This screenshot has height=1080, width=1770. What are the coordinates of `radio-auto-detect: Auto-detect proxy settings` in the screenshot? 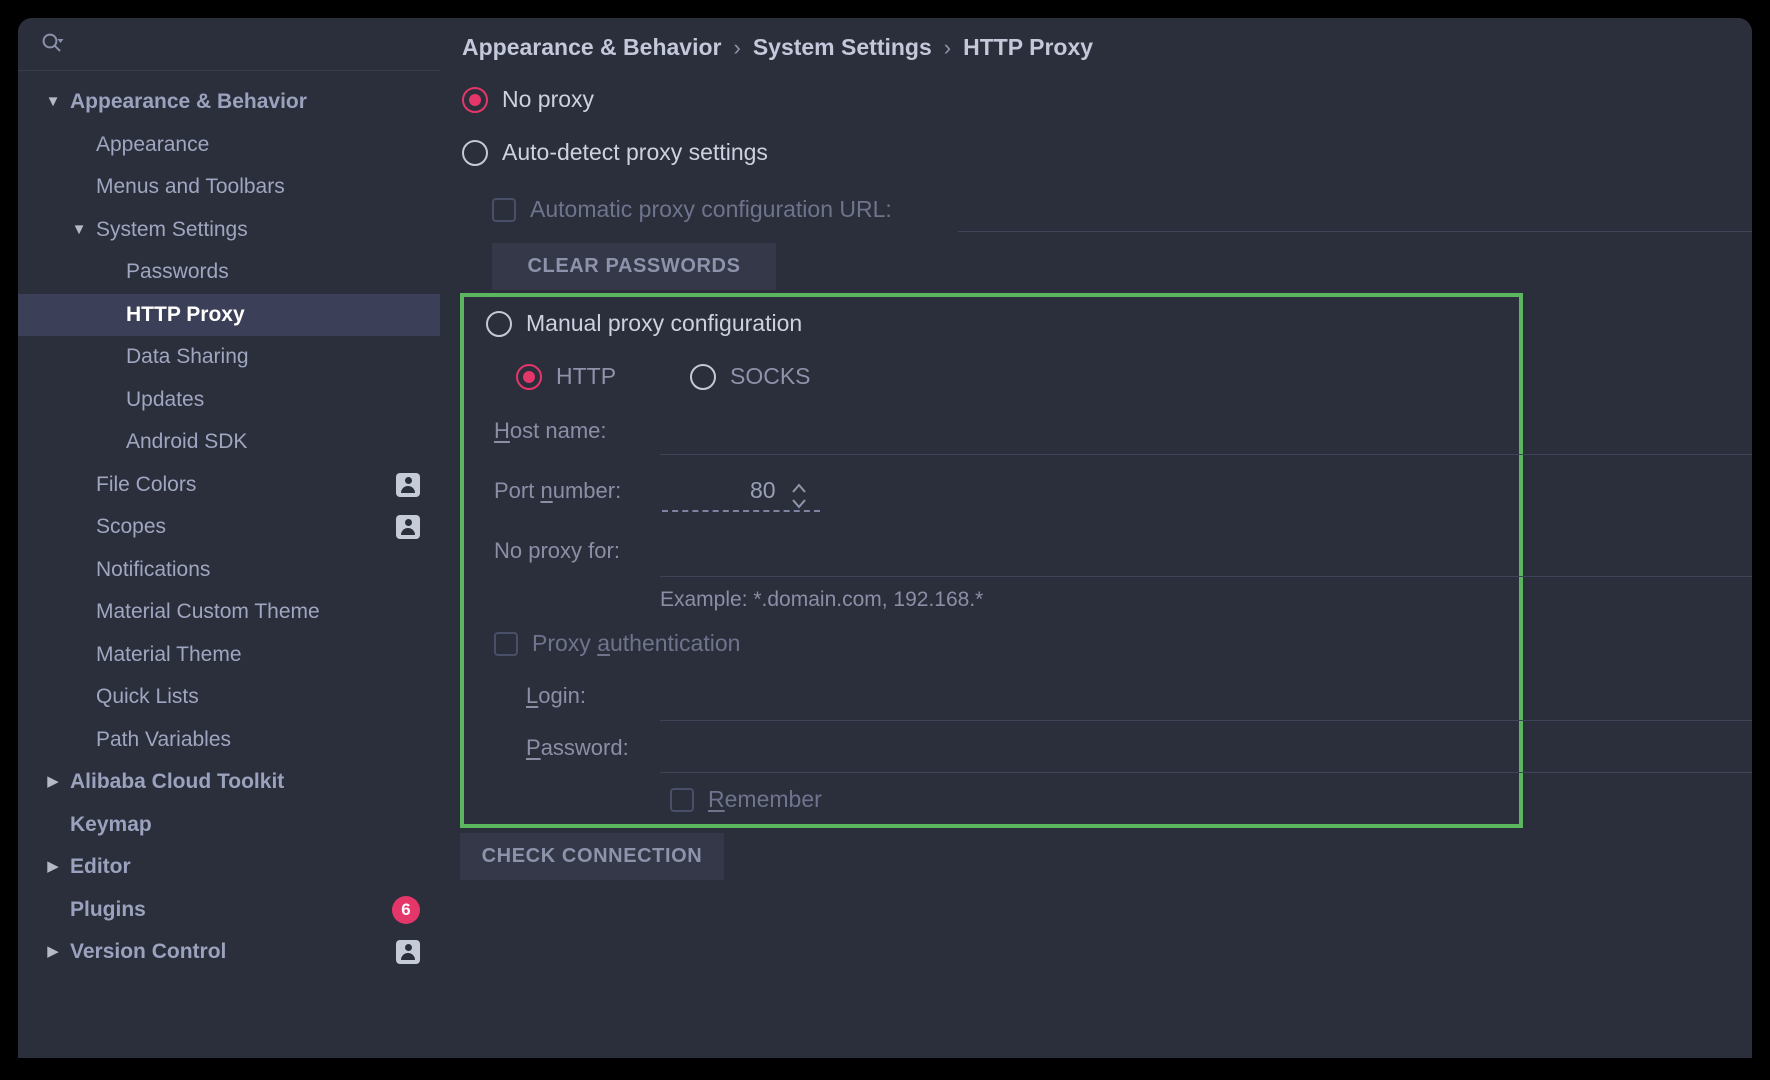 It's located at (615, 152).